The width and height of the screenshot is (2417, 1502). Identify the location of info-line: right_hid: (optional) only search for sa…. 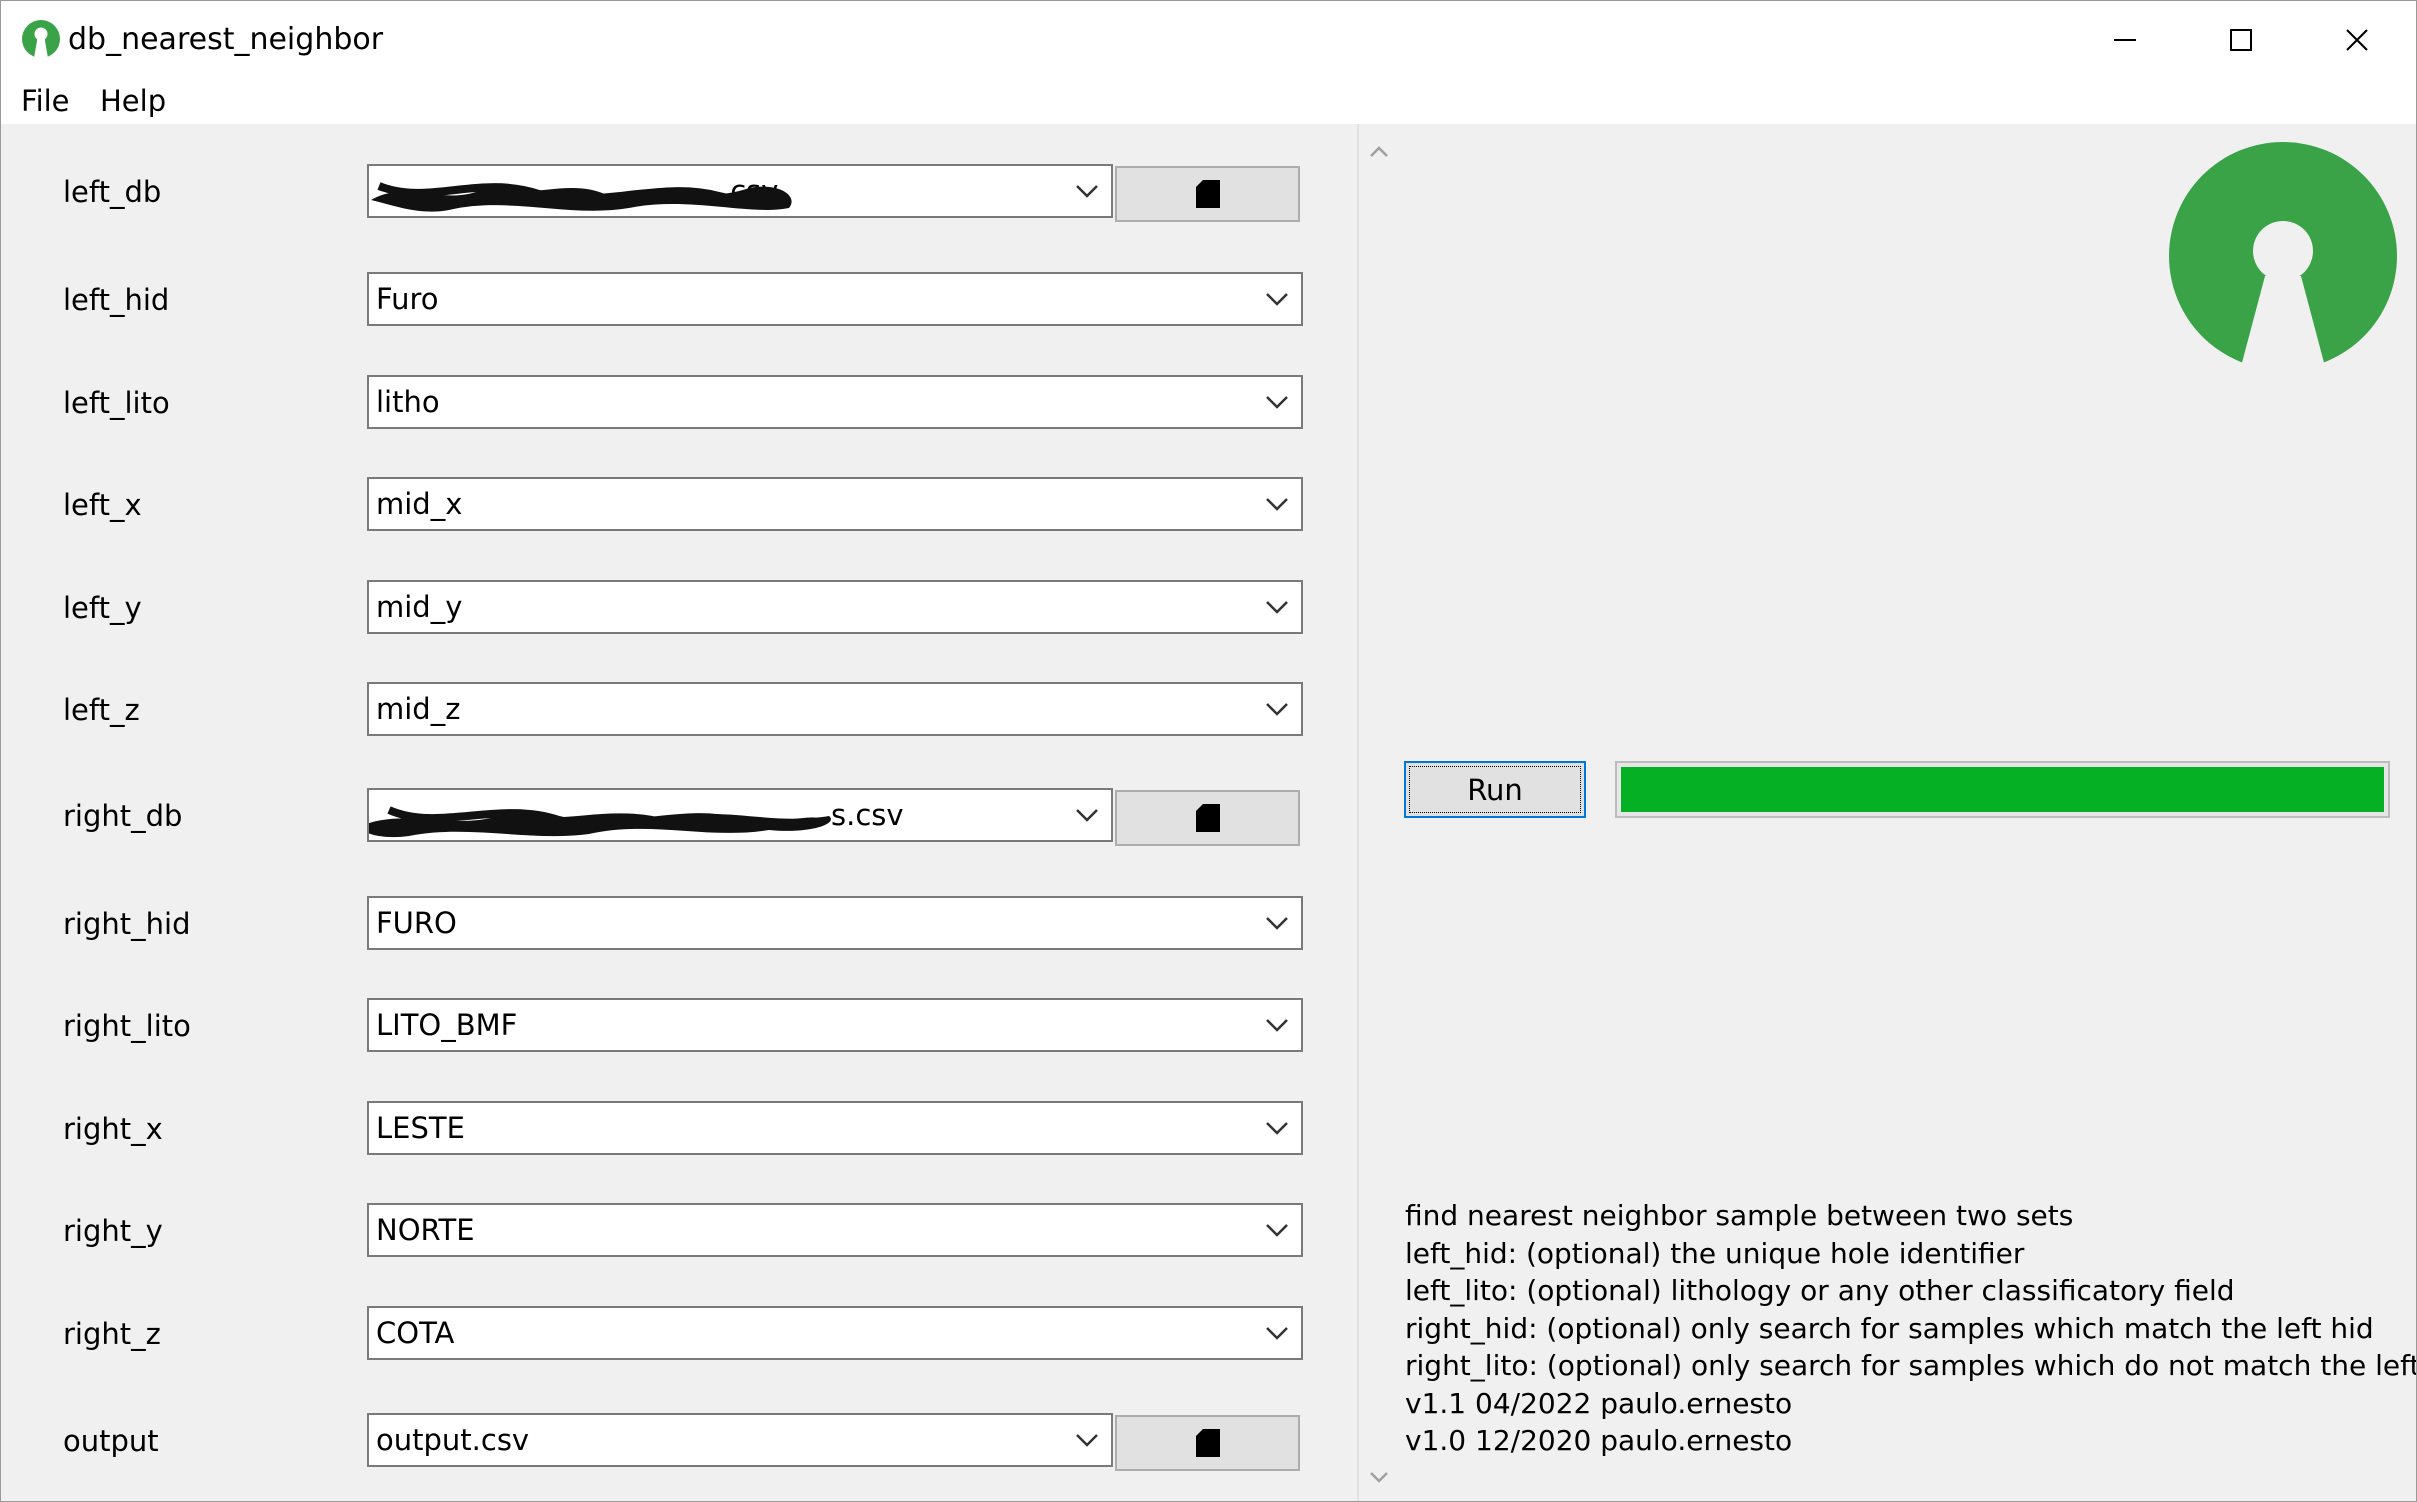
(1889, 1328).